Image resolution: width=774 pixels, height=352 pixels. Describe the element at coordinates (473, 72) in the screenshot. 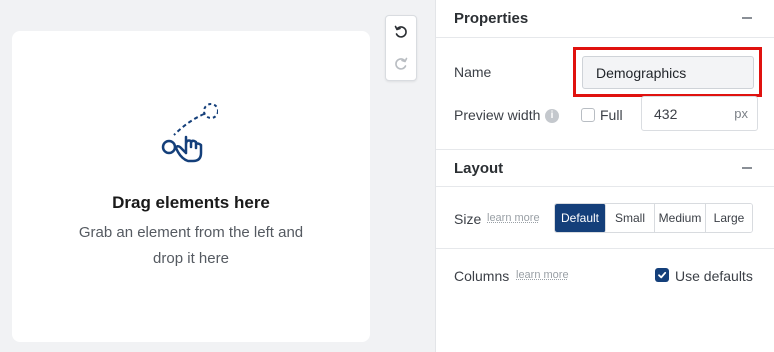

I see `name-label: Name` at that location.